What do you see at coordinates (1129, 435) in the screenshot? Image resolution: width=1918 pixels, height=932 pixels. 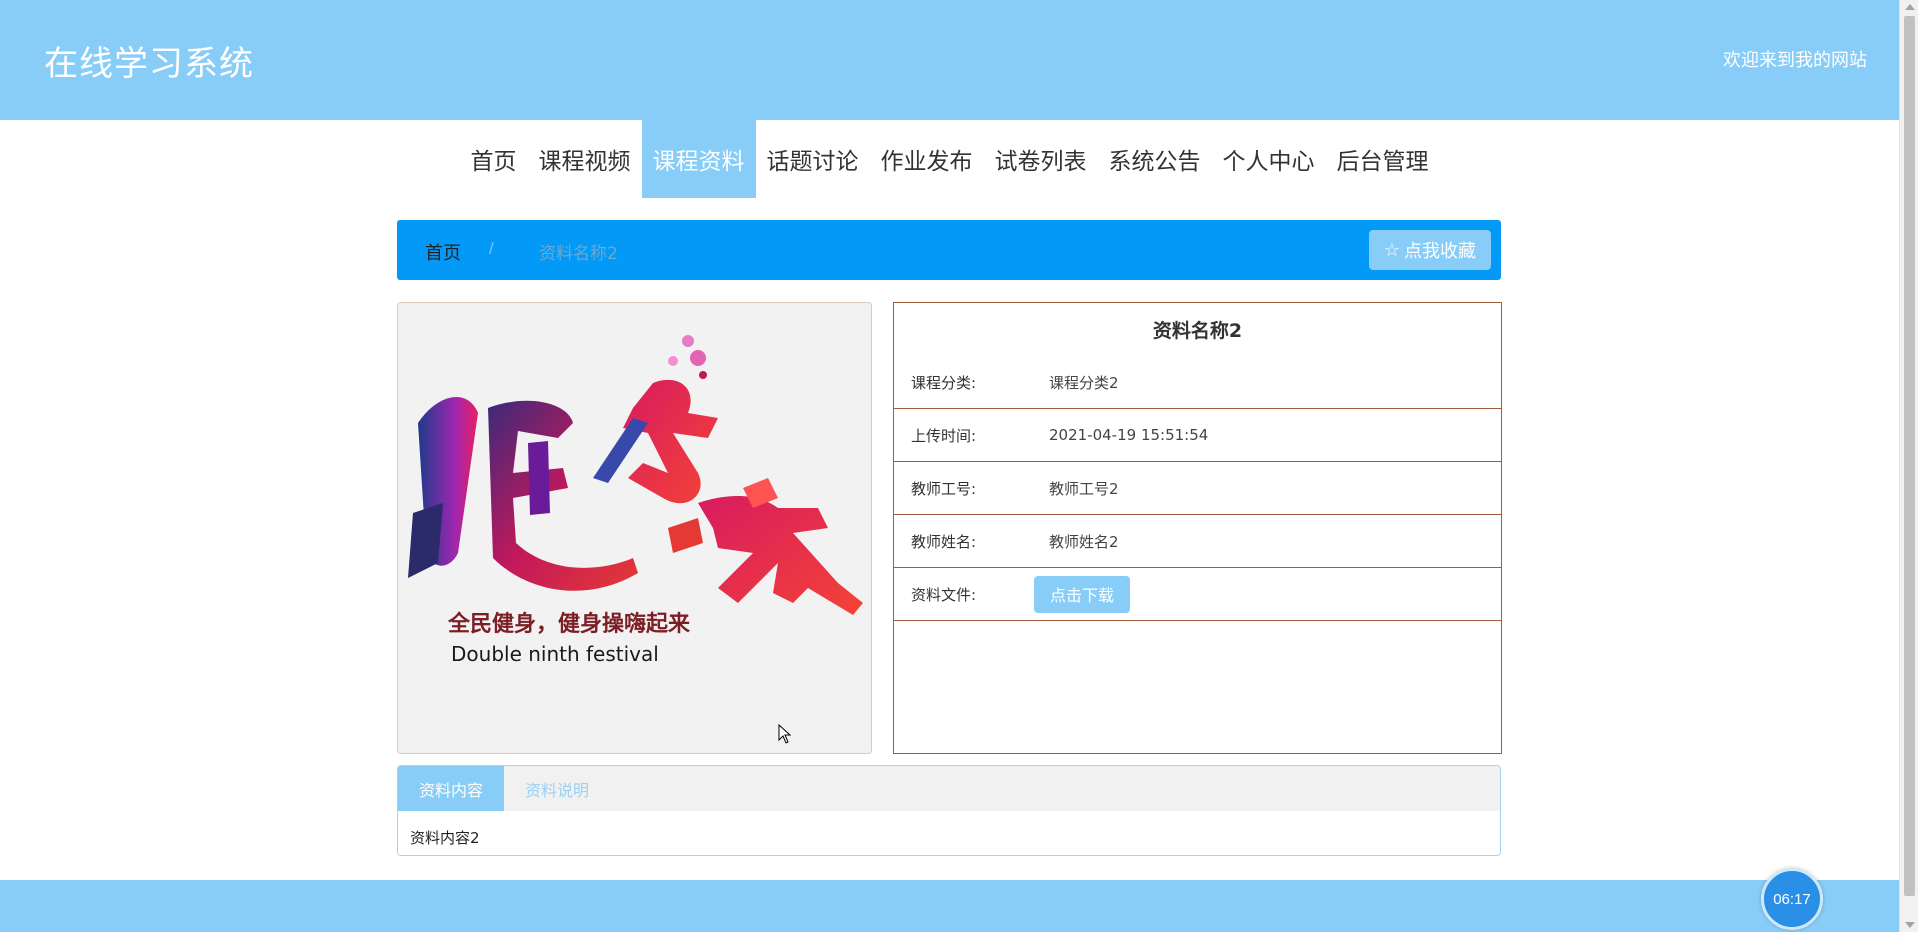 I see `upload-time-value: 2021-04-19 15:51:54` at bounding box center [1129, 435].